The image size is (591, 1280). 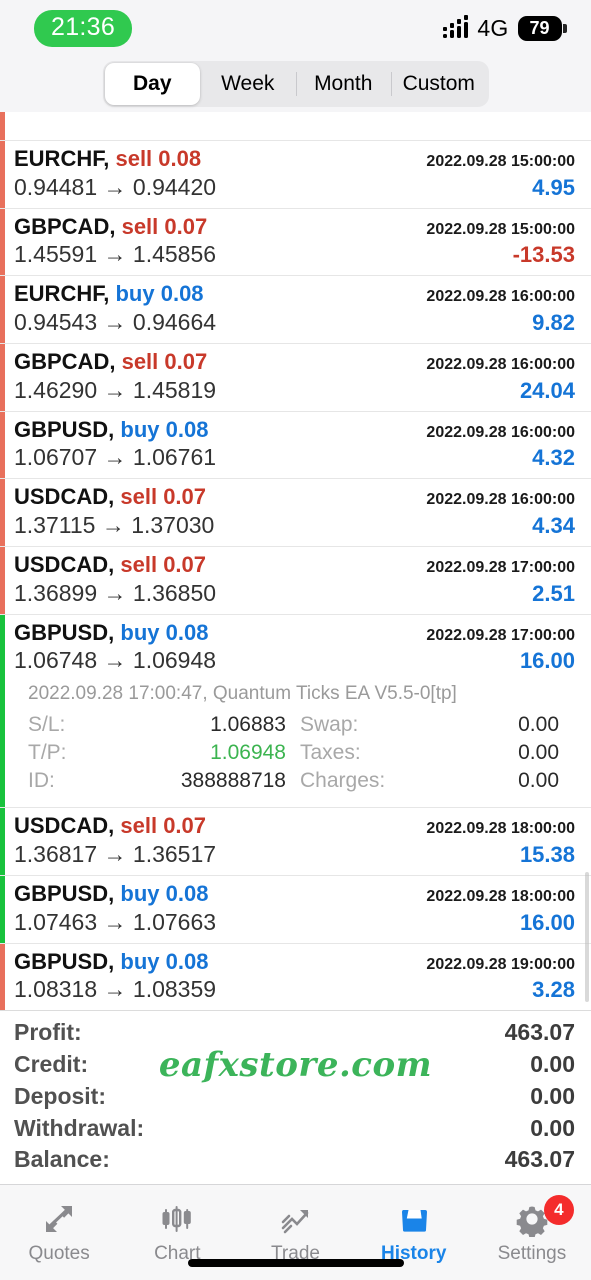 What do you see at coordinates (115, 854) in the screenshot?
I see `row-prices: 1.36817 → 1.36517` at bounding box center [115, 854].